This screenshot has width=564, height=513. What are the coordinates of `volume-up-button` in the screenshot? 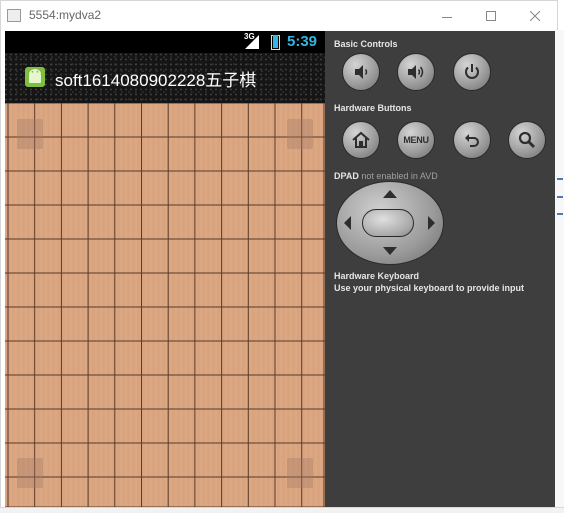 It's located at (416, 72).